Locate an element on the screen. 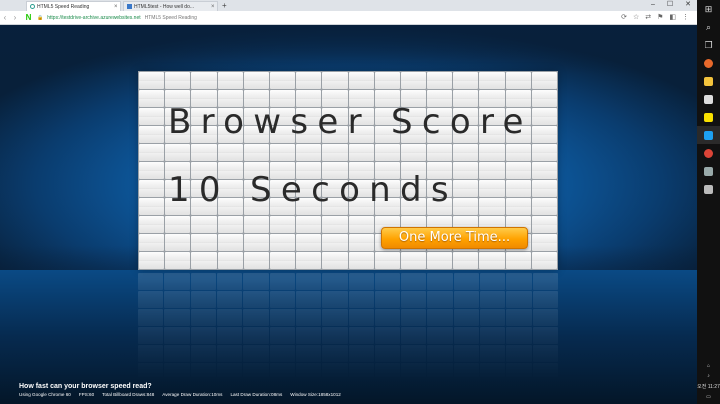 This screenshot has height=404, width=720. maximize-icon: ☐ is located at coordinates (670, 5).